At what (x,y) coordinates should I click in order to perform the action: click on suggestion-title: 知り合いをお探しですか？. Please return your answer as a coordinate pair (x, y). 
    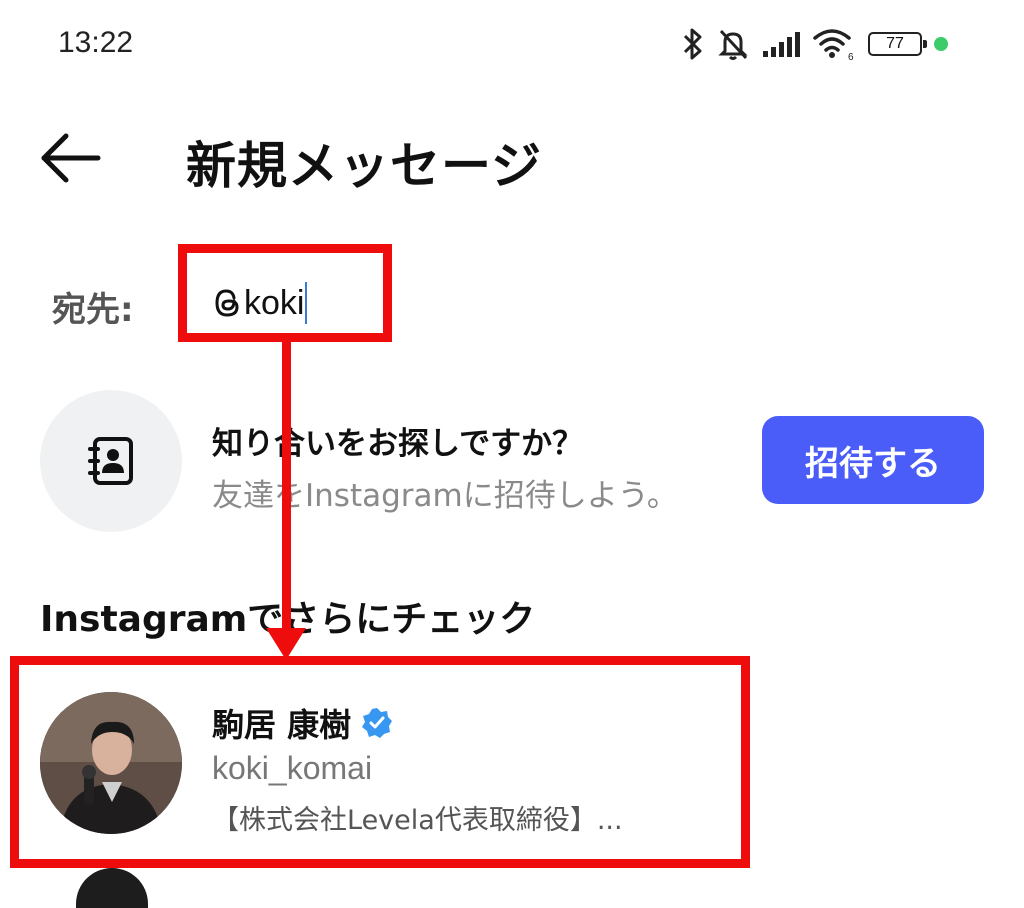
    Looking at the image, I should click on (398, 444).